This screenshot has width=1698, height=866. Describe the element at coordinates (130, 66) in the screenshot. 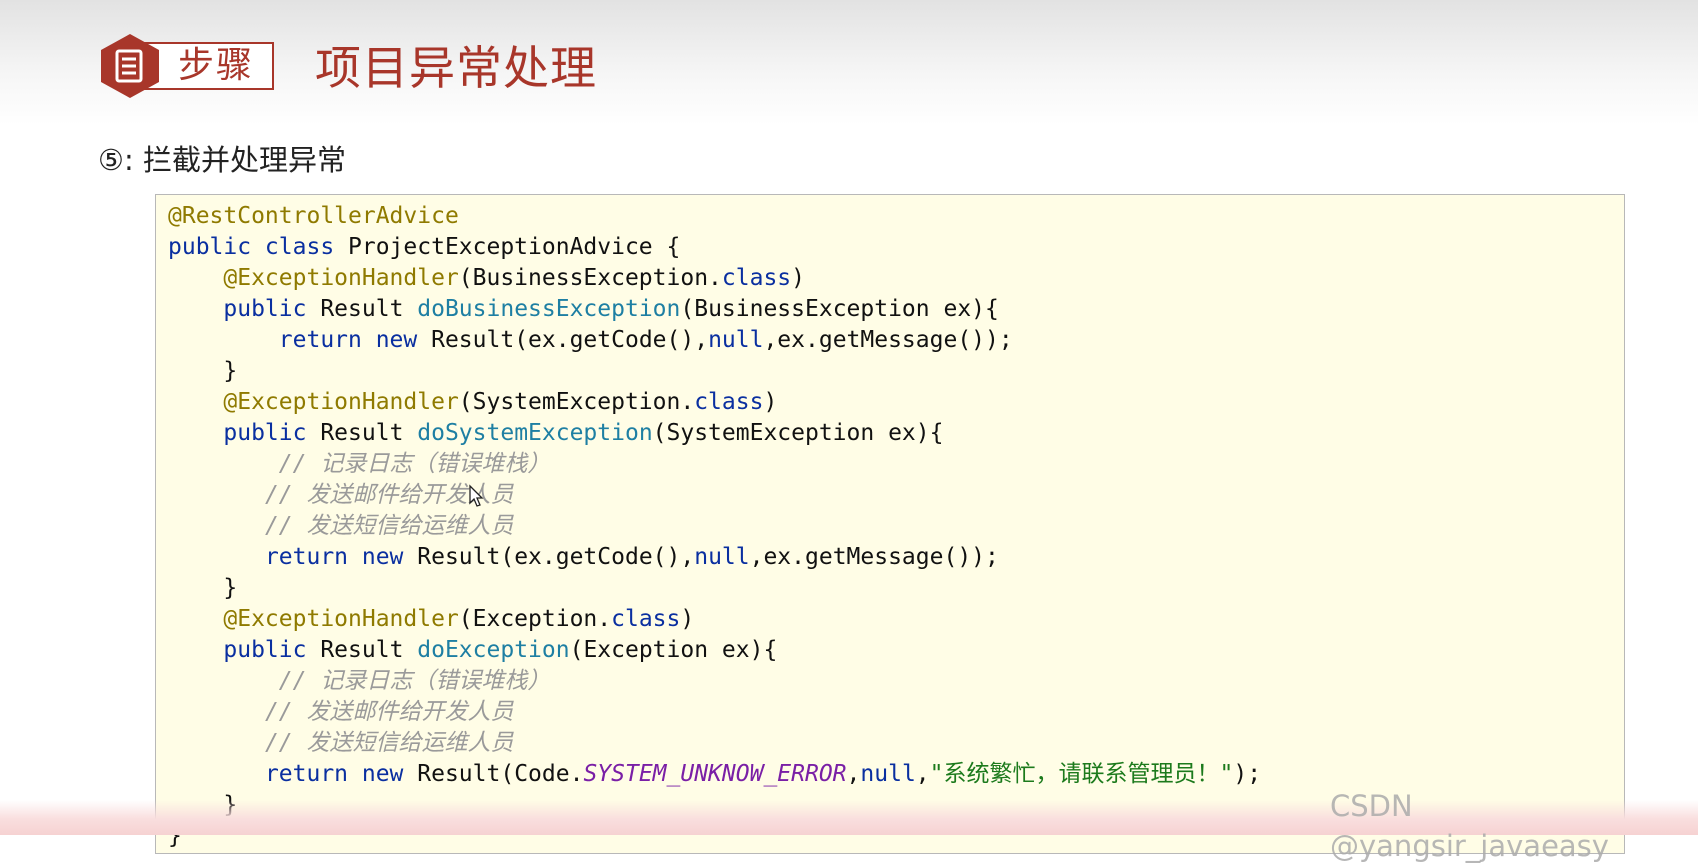

I see `document-icon` at that location.